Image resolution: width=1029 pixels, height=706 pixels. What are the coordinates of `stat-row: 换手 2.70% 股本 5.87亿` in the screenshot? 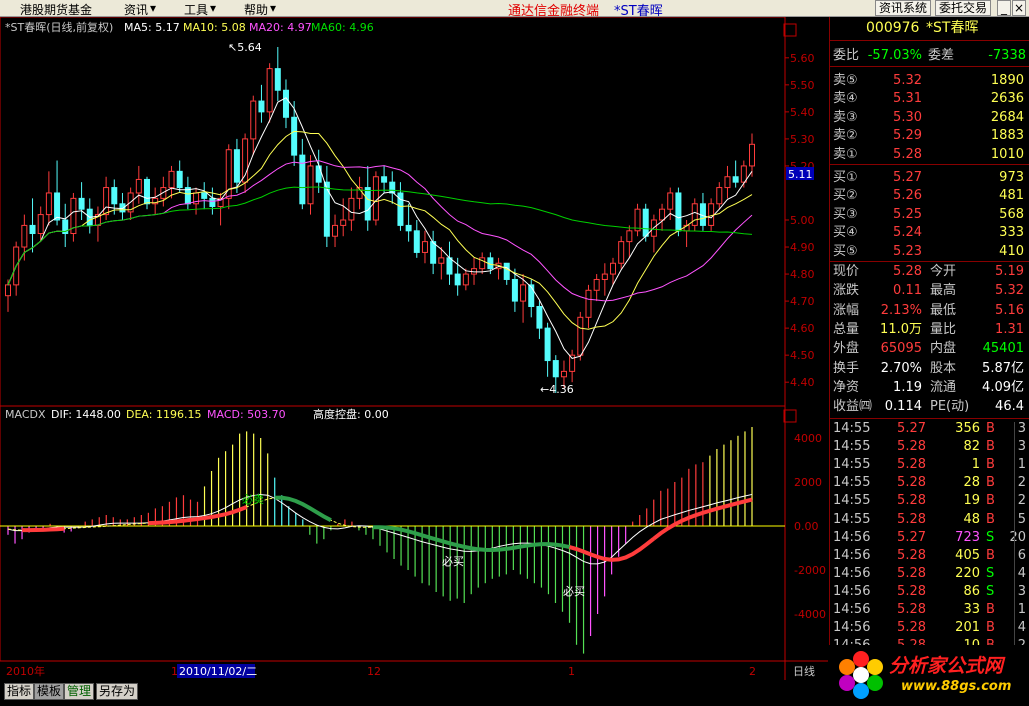 It's located at (929, 369).